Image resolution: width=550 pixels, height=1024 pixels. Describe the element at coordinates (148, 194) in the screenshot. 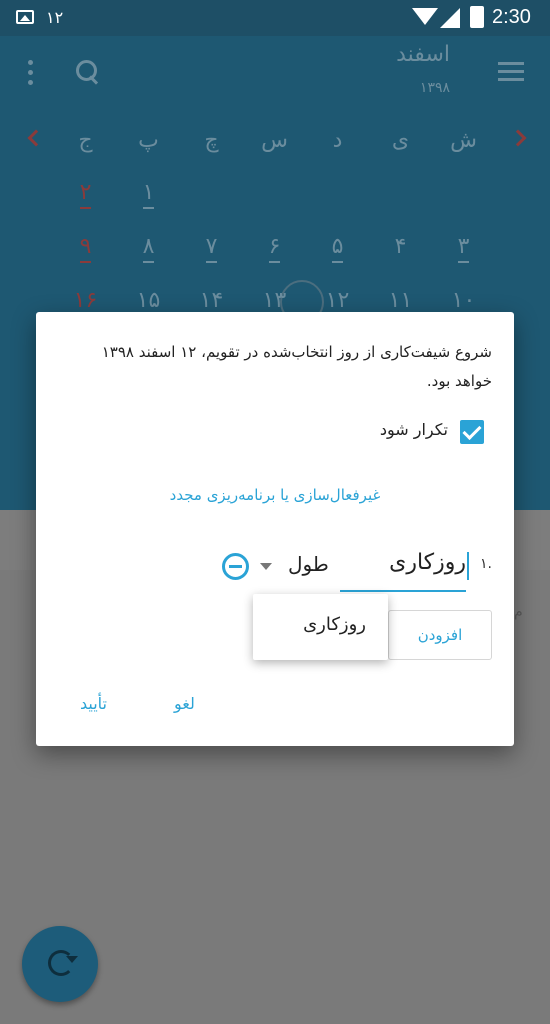

I see `calendar-day: ۱` at that location.